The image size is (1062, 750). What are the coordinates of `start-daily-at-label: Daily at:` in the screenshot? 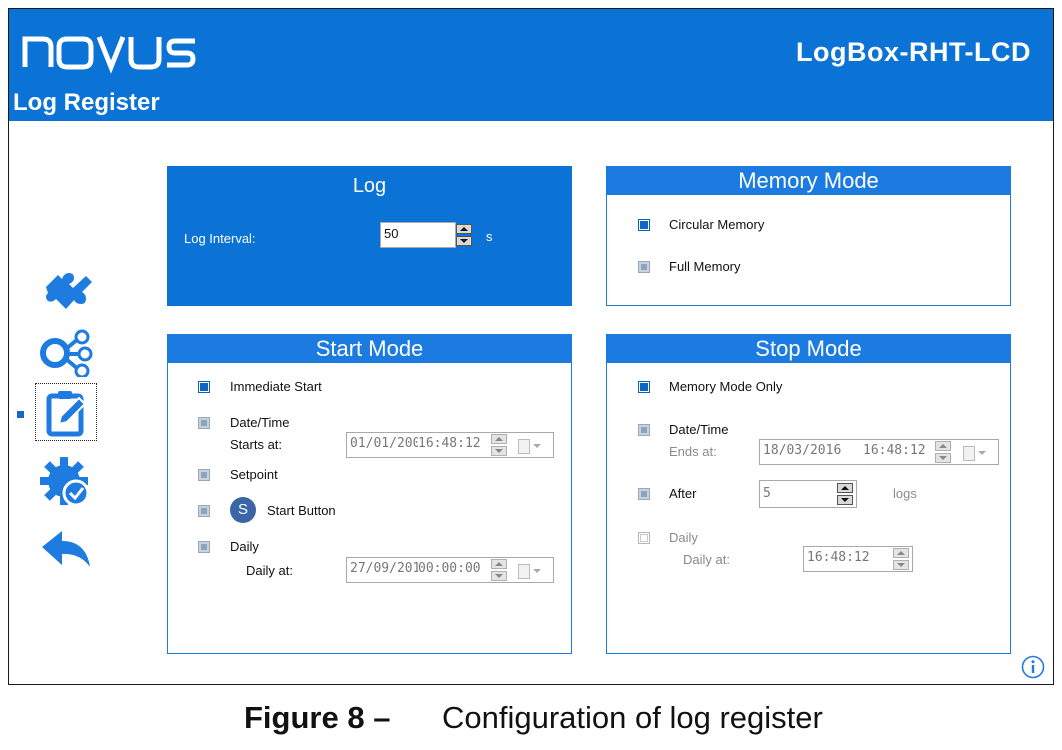 It's located at (269, 570).